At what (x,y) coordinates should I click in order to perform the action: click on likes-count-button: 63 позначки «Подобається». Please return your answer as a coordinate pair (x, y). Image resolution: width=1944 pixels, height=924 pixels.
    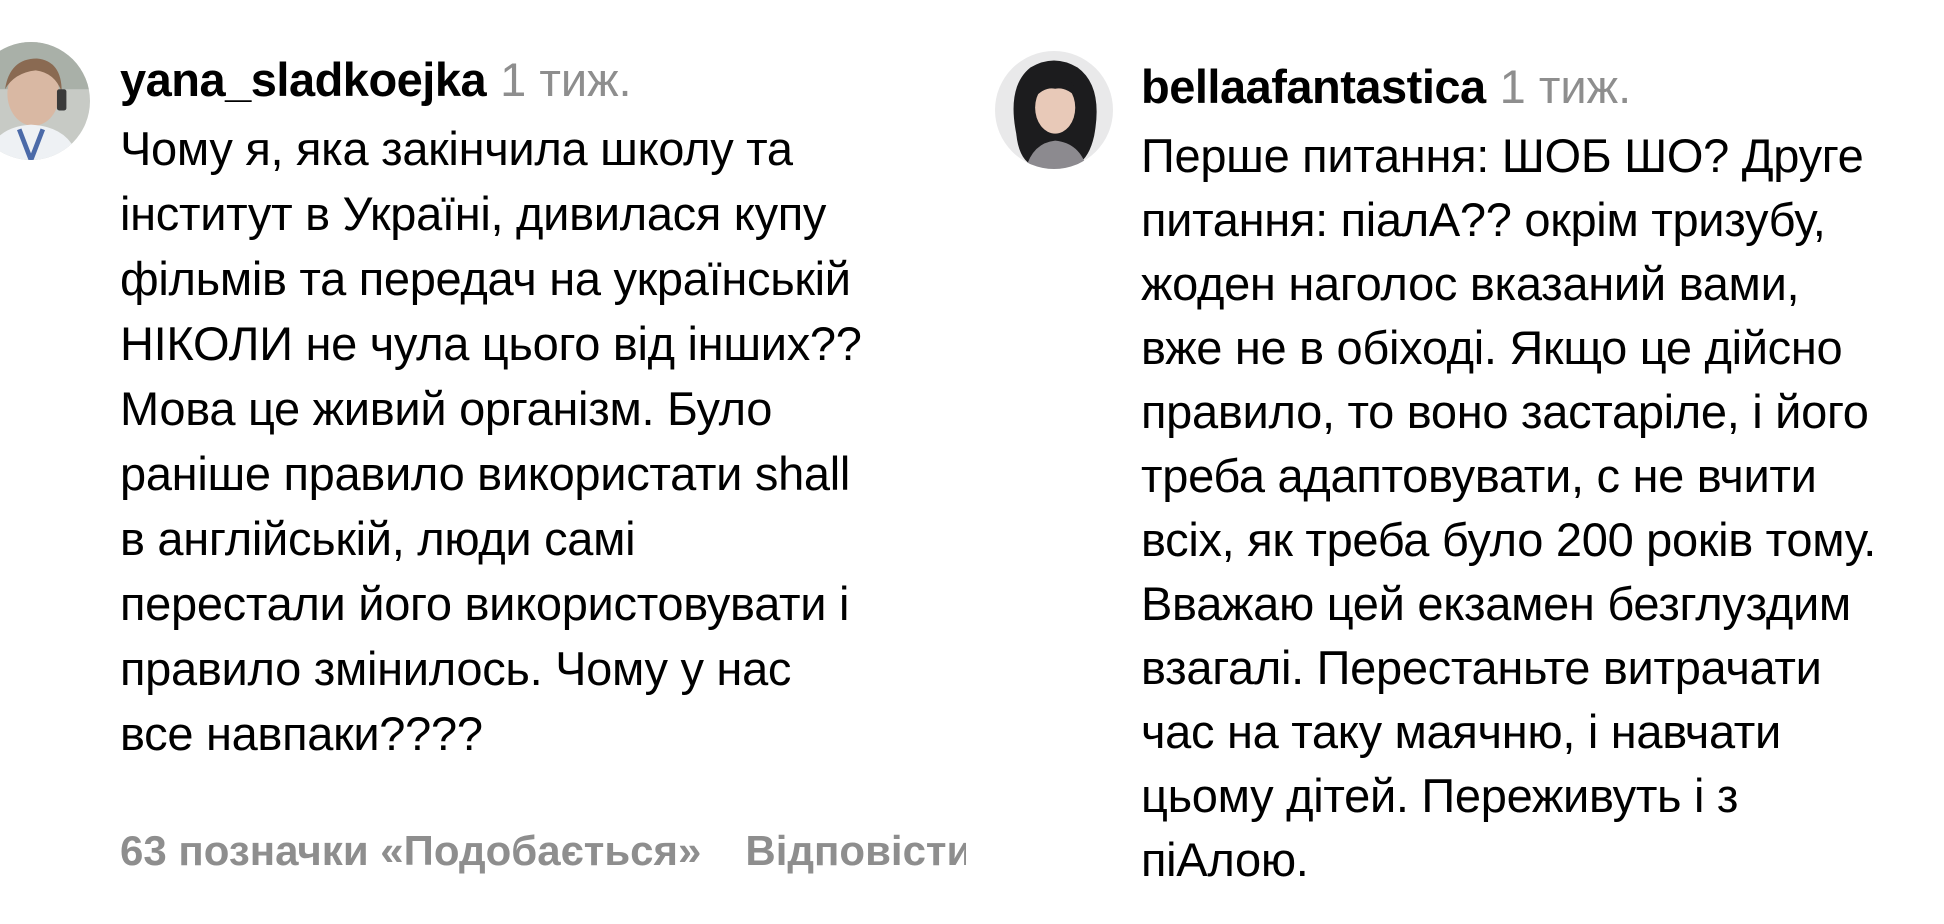
    Looking at the image, I should click on (410, 851).